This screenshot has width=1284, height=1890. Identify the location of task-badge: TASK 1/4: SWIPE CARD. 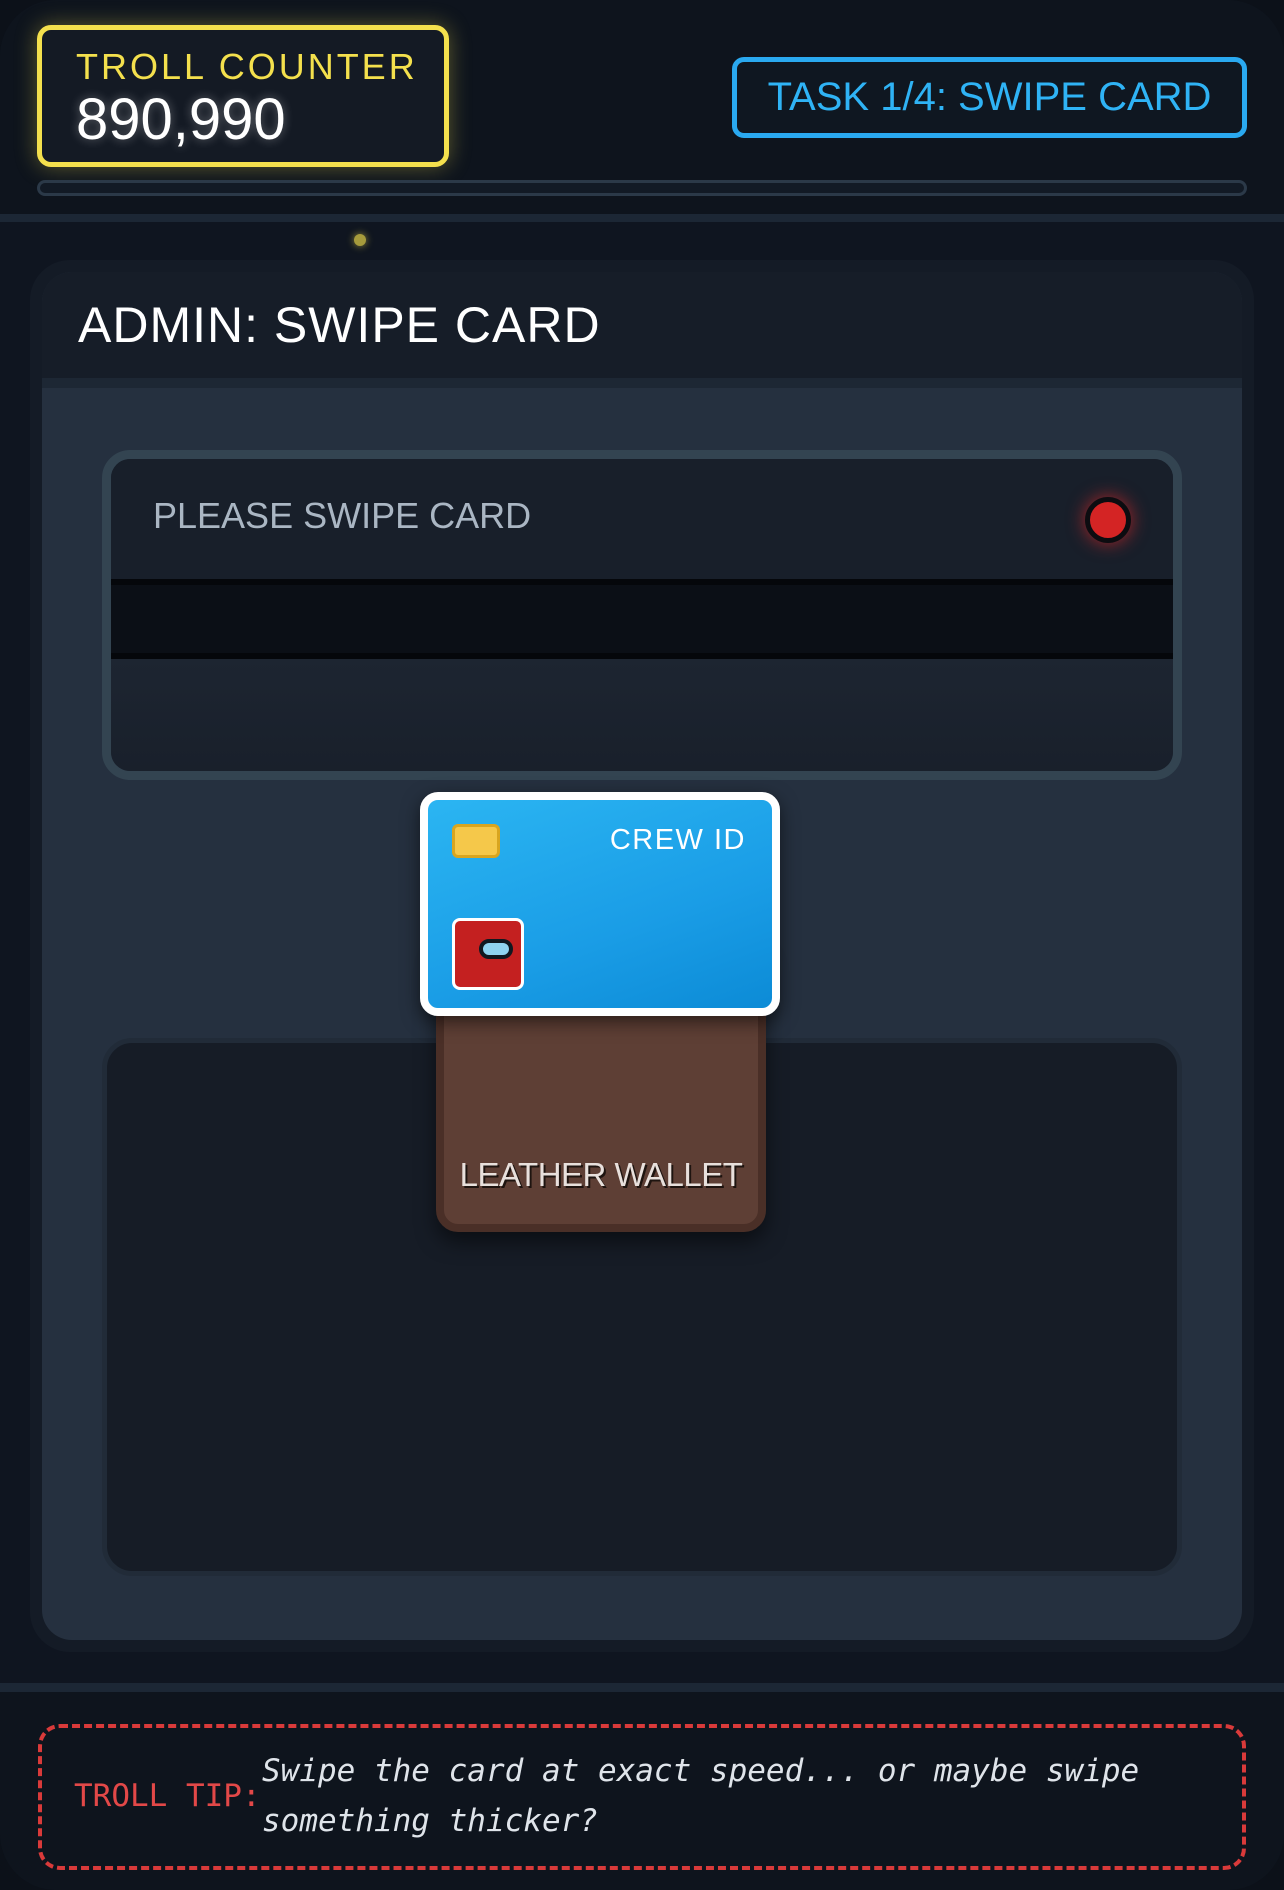
(989, 97).